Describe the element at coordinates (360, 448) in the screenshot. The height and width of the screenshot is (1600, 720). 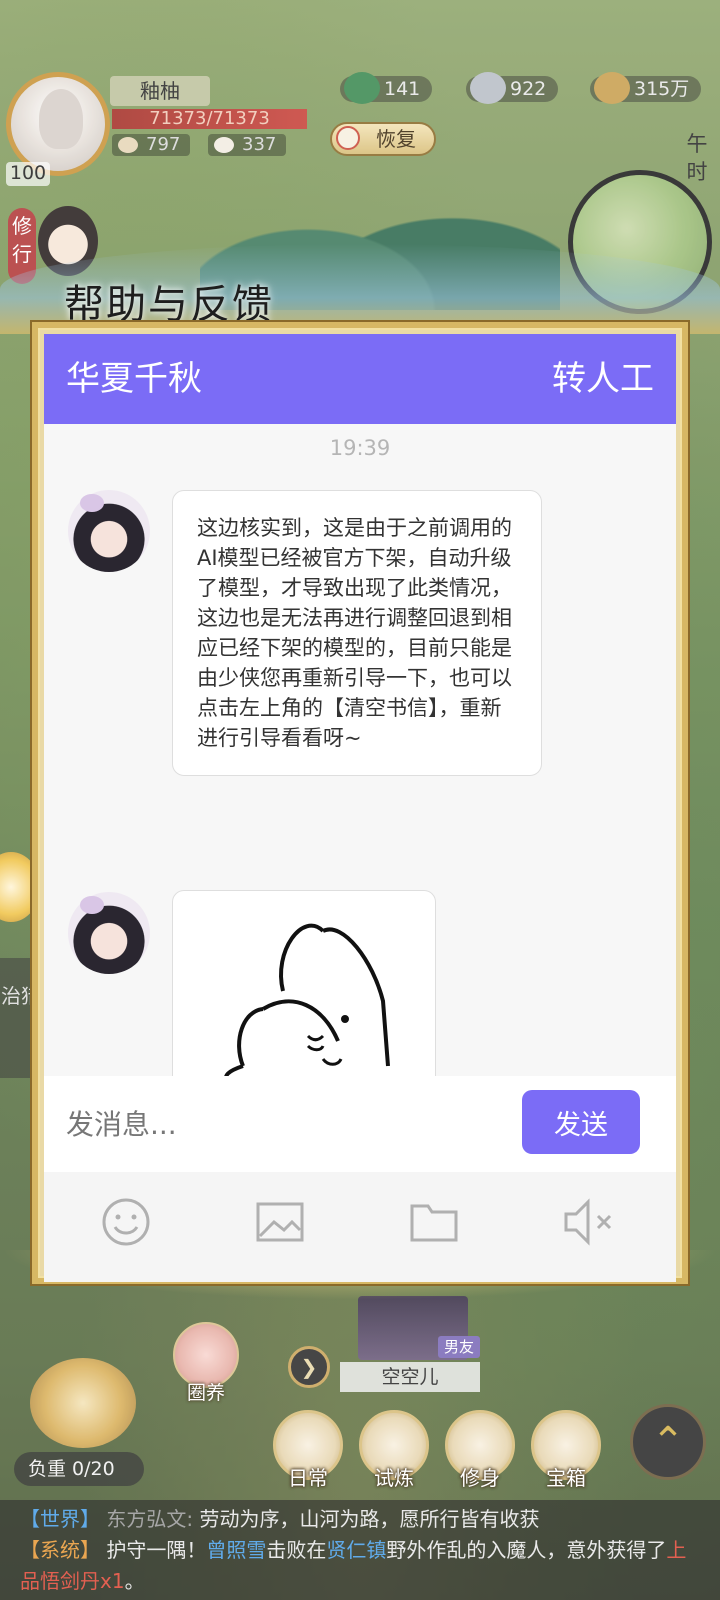
I see `message-timestamp: 19:39` at that location.